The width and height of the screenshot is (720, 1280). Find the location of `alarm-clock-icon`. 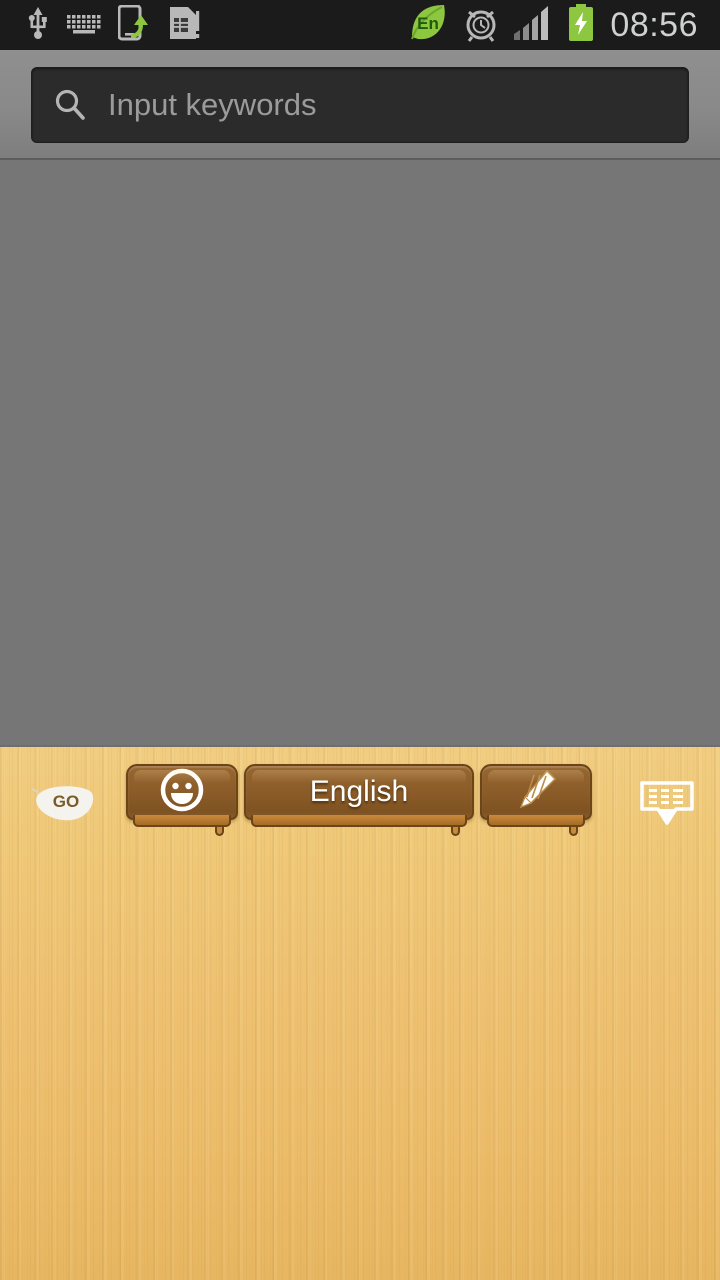

alarm-clock-icon is located at coordinates (481, 25).